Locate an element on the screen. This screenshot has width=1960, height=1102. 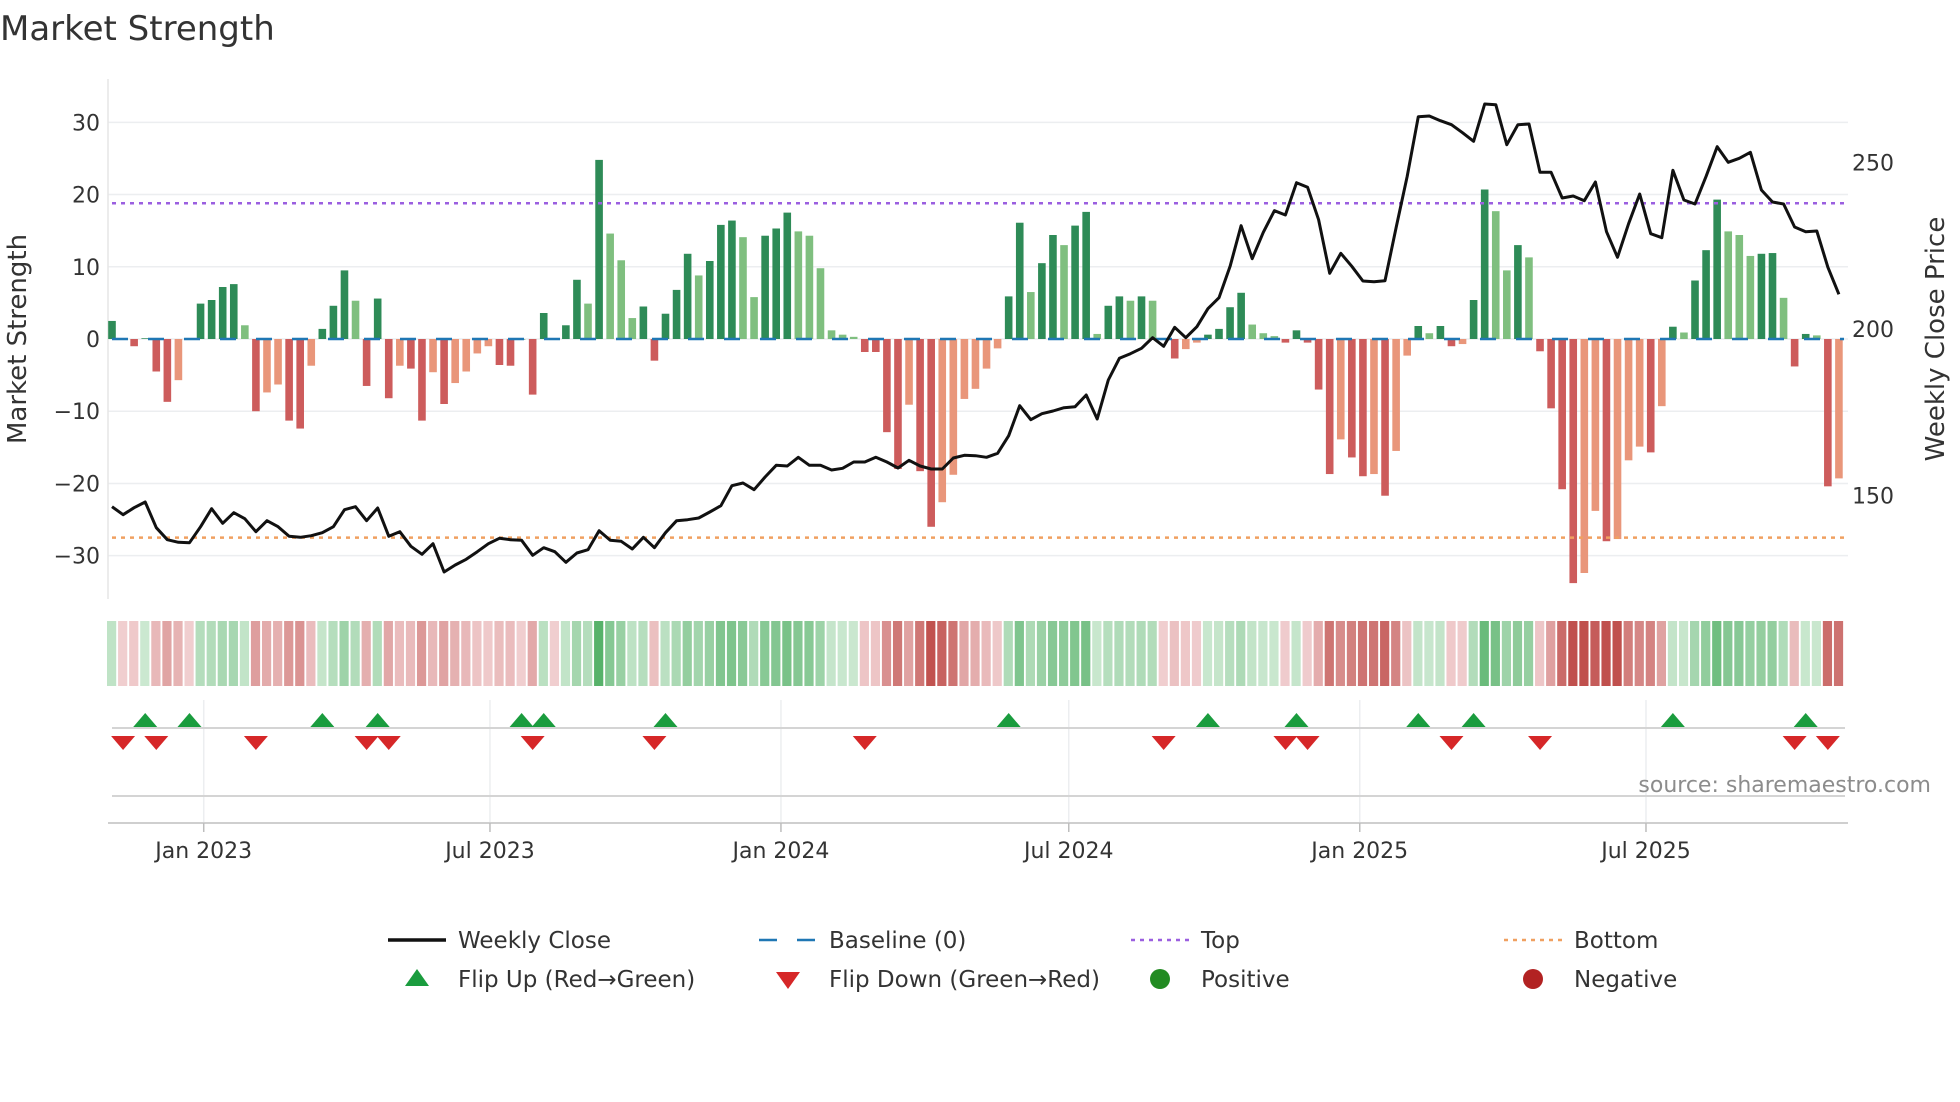
legend-label: Flip Up (Red→Green) is located at coordinates (576, 980).